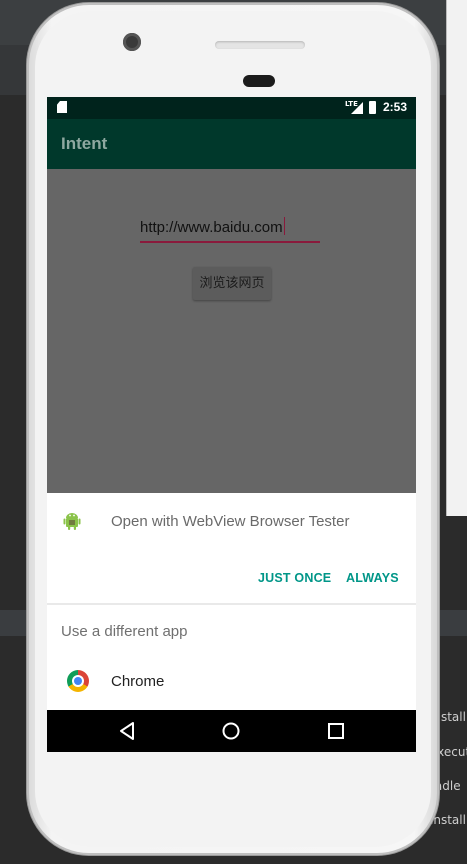 This screenshot has width=467, height=864. I want to click on status-bar: LTE 2:53, so click(231, 108).